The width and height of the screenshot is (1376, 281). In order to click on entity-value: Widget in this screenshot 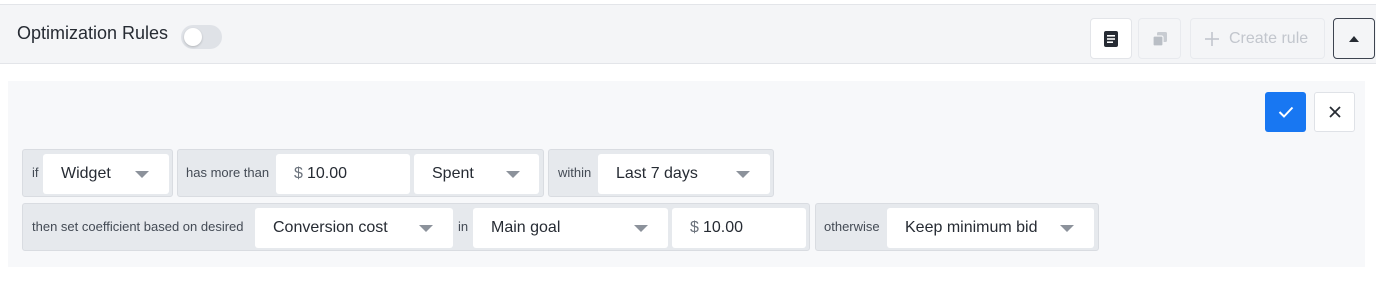, I will do `click(86, 173)`.